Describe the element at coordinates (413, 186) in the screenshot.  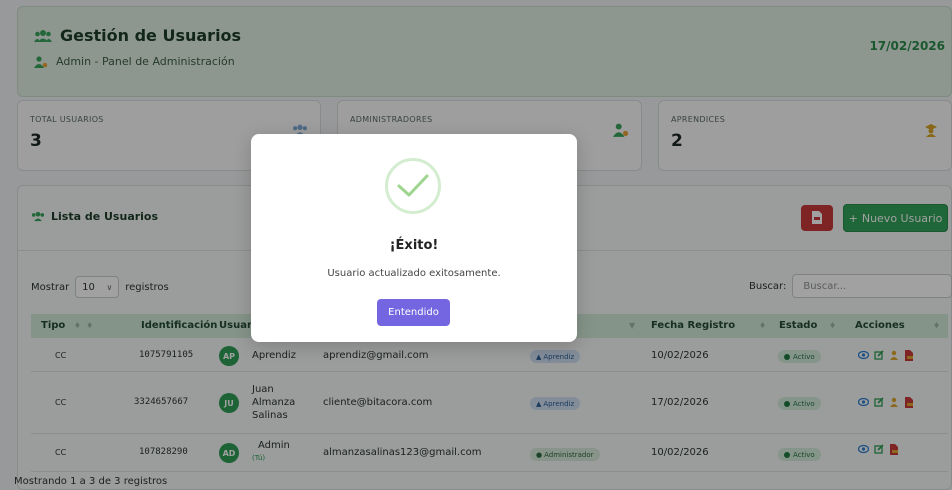
I see `success-check-icon` at that location.